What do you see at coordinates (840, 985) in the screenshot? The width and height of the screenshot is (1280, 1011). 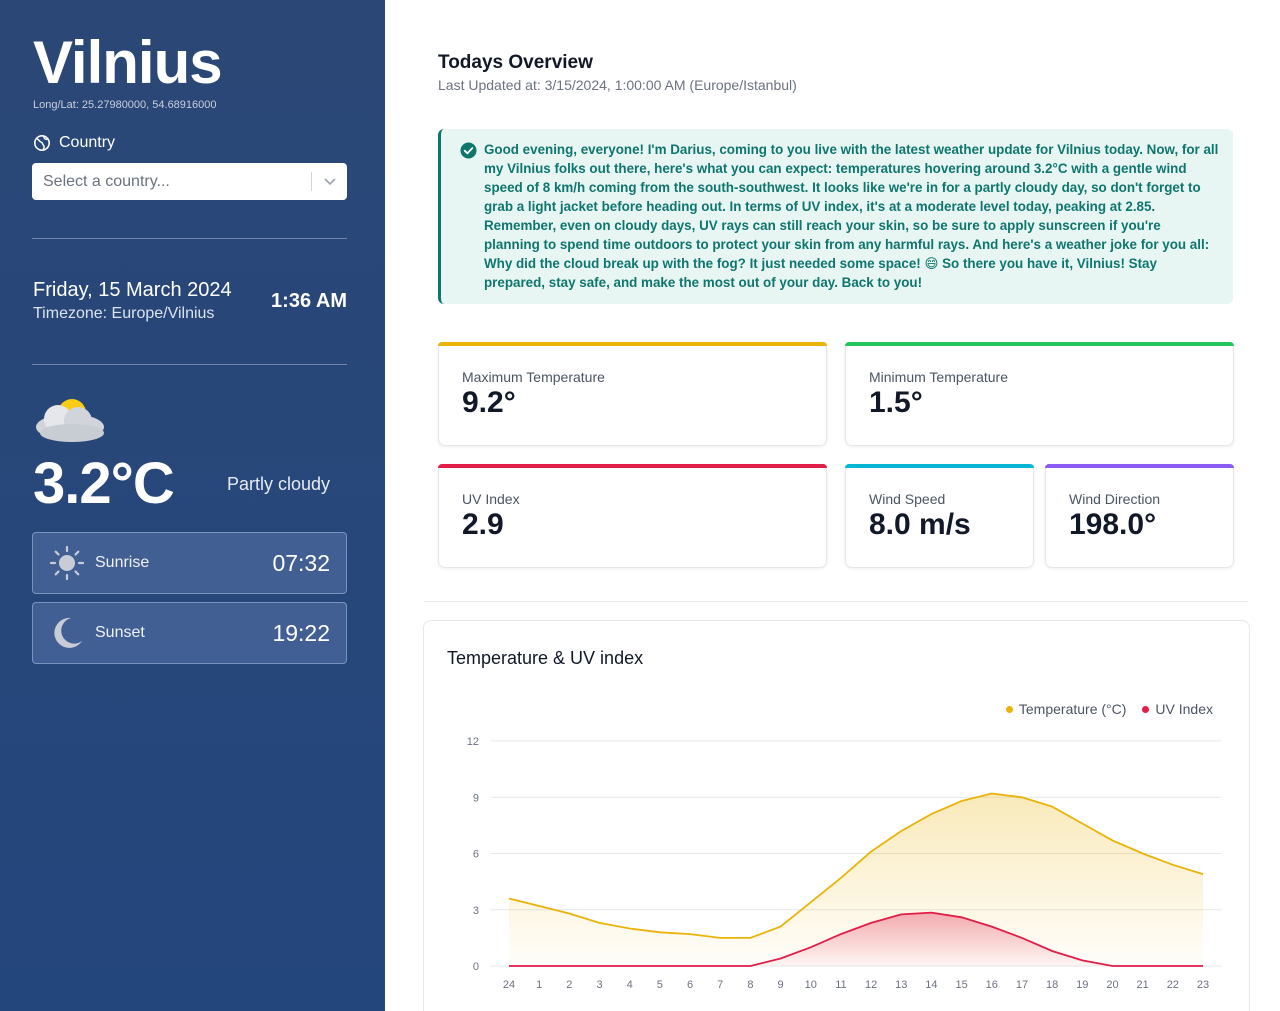 I see `x-tick-label: 11` at bounding box center [840, 985].